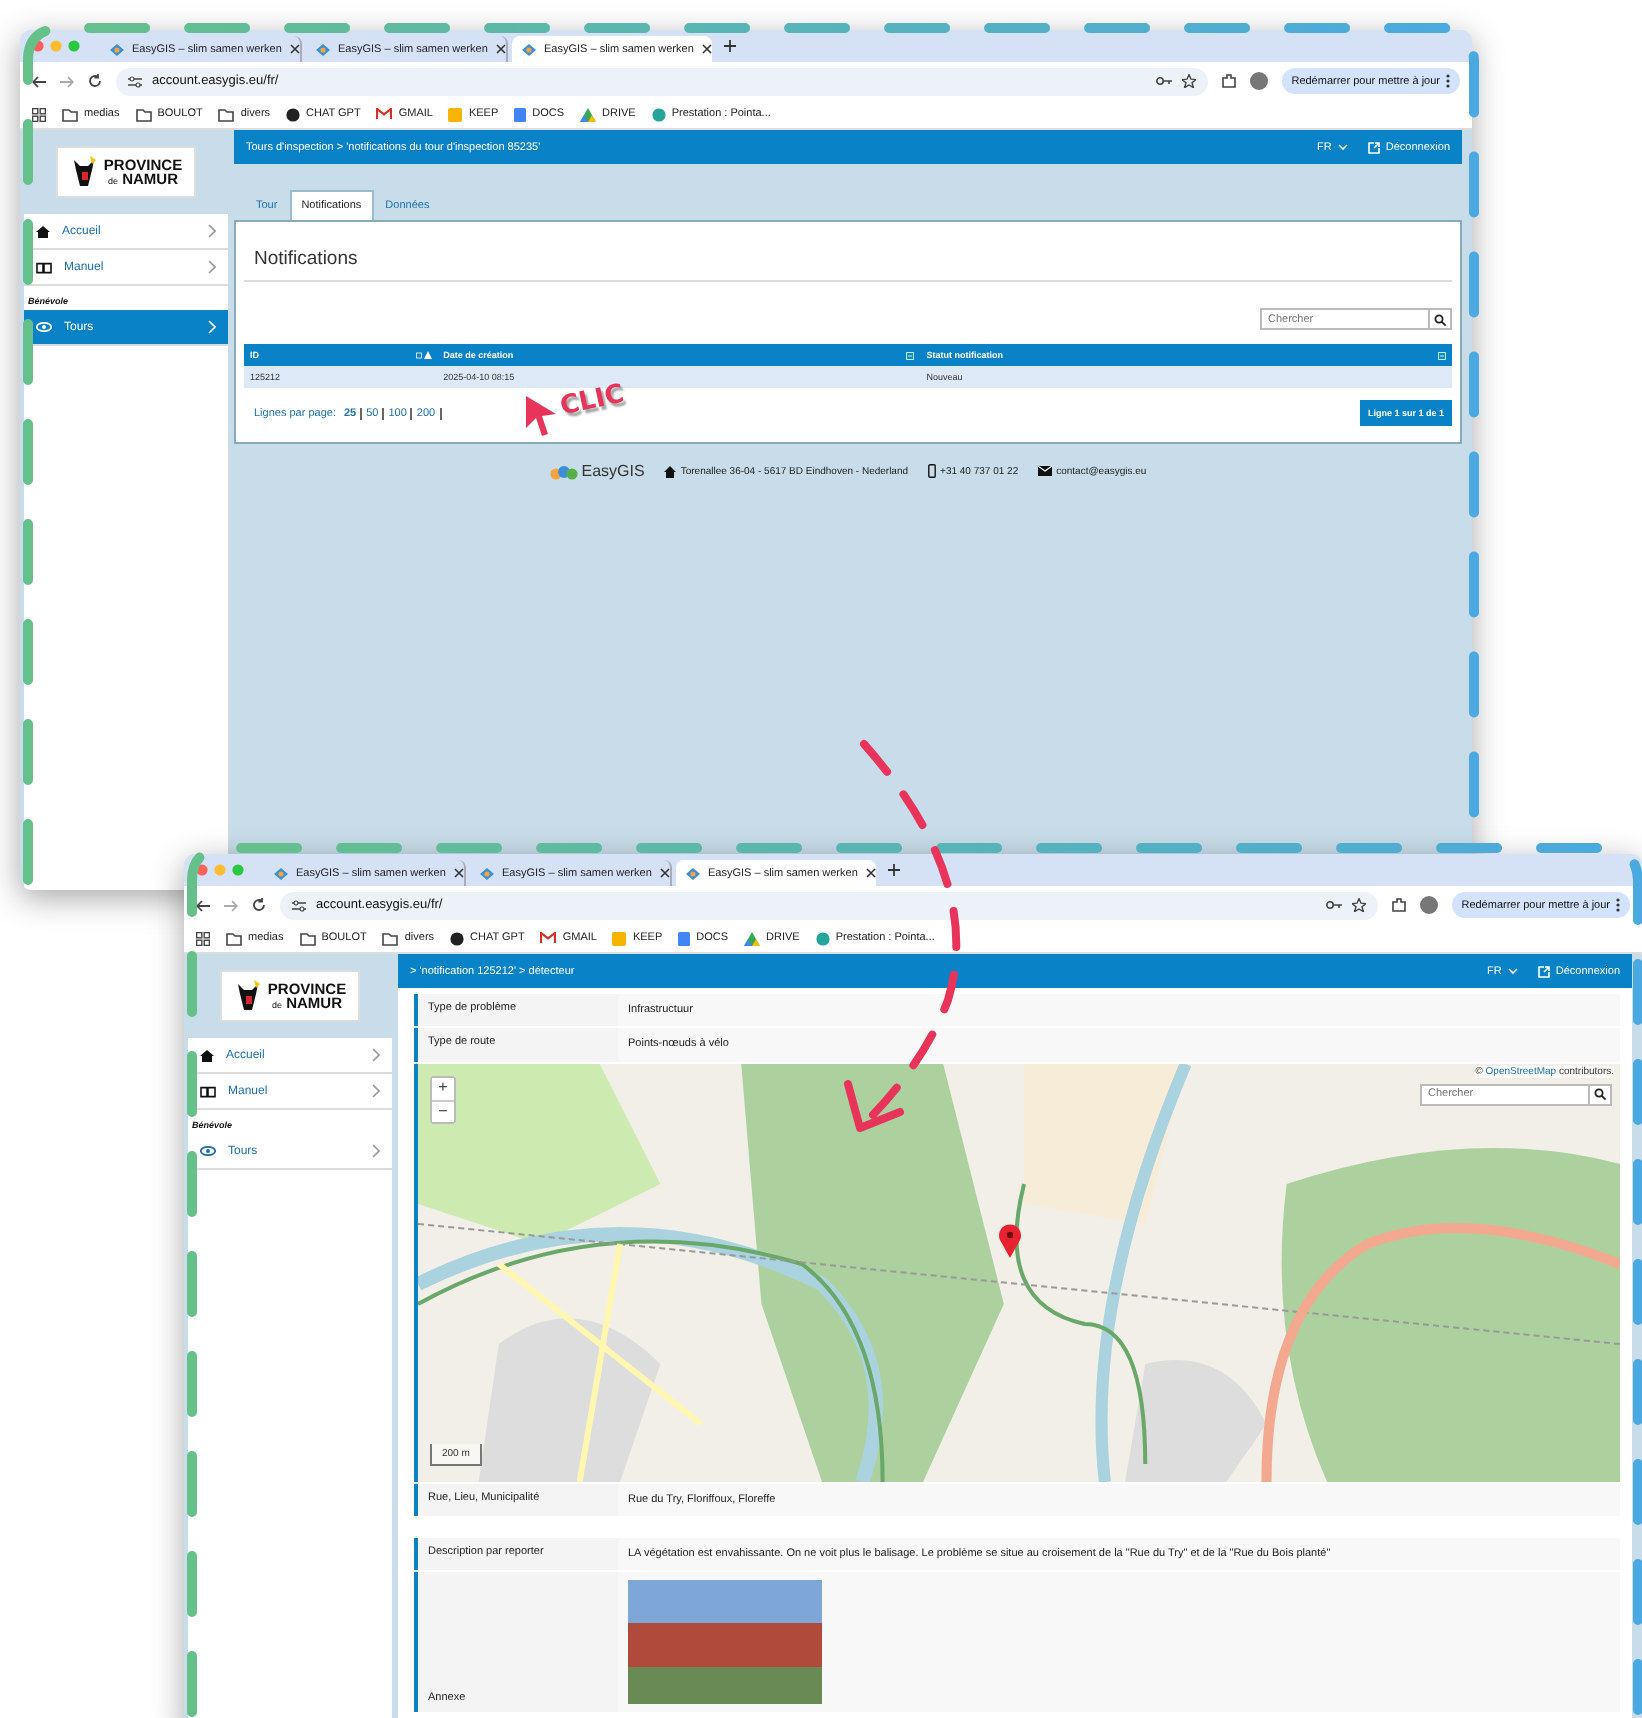  I want to click on panel-title: Notifications, so click(848, 252).